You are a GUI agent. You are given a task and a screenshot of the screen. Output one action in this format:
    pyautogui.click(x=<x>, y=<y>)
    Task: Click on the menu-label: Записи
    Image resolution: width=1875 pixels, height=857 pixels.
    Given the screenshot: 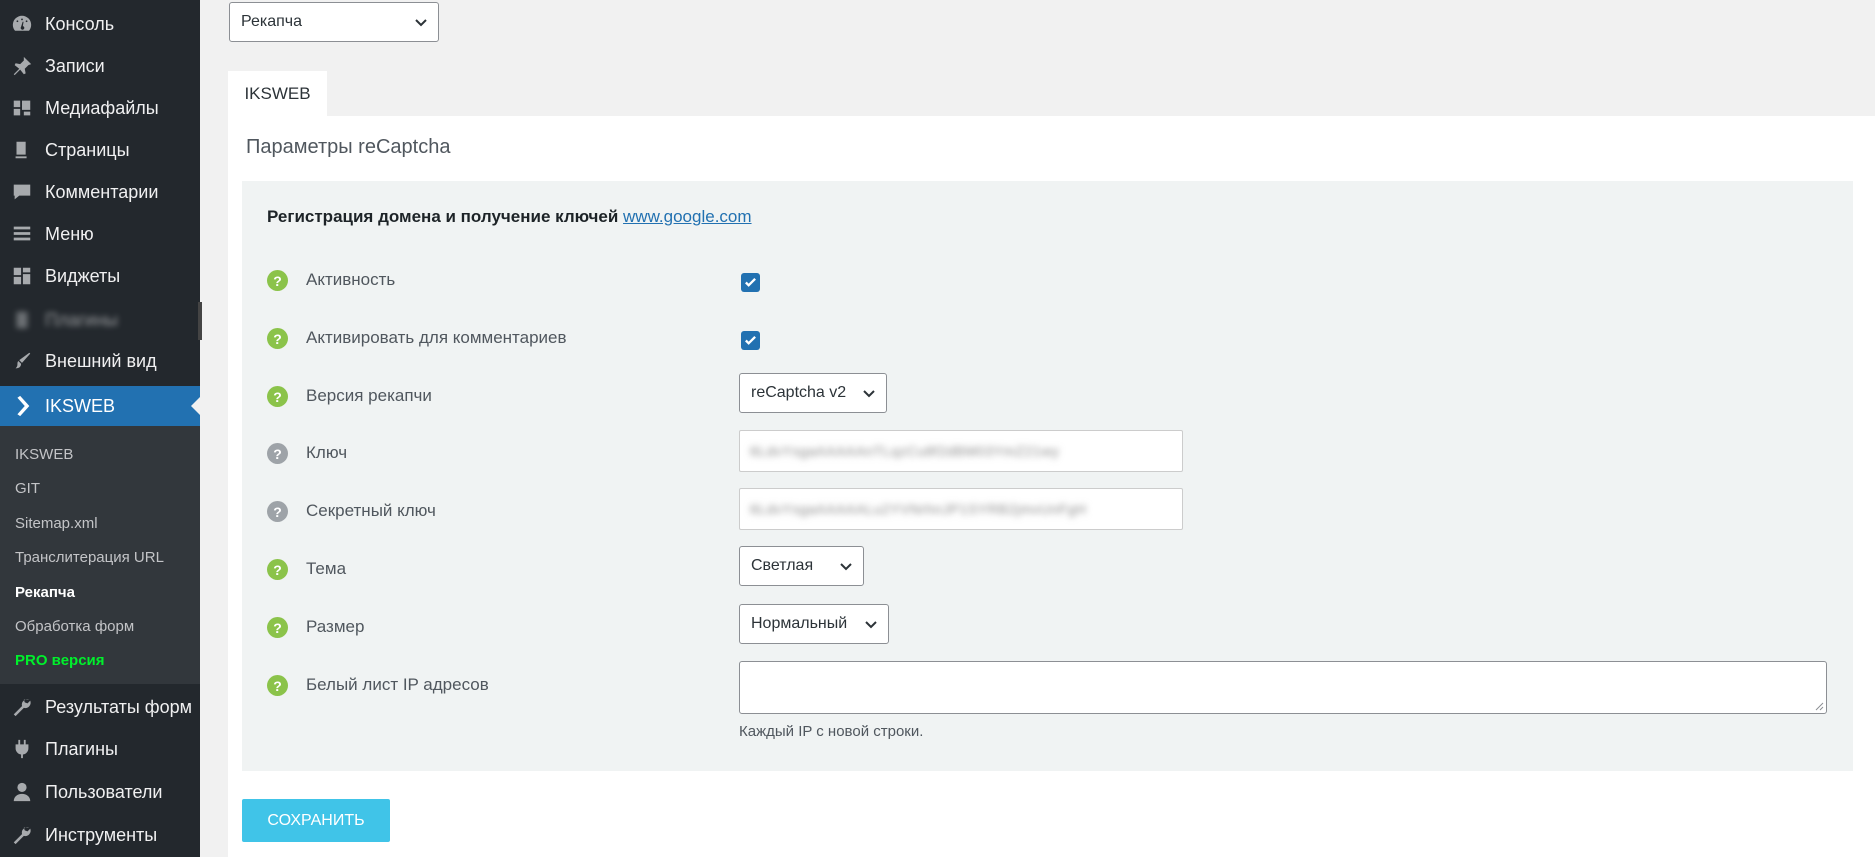 What is the action you would take?
    pyautogui.click(x=75, y=65)
    